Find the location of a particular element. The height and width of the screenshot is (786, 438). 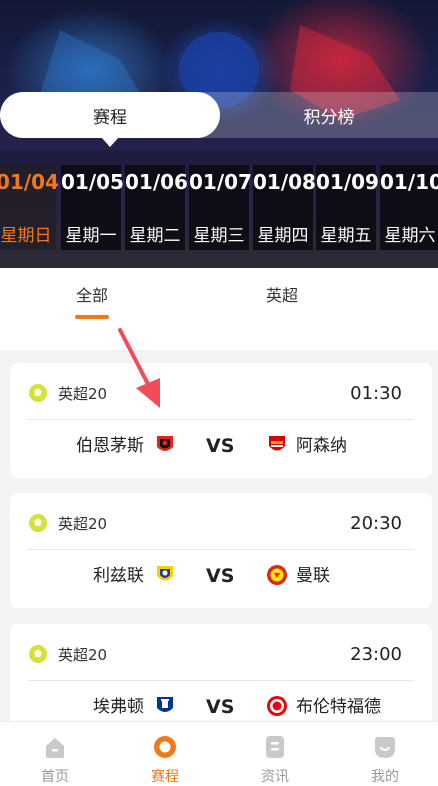

away-team: 布伦特福德 is located at coordinates (338, 707).